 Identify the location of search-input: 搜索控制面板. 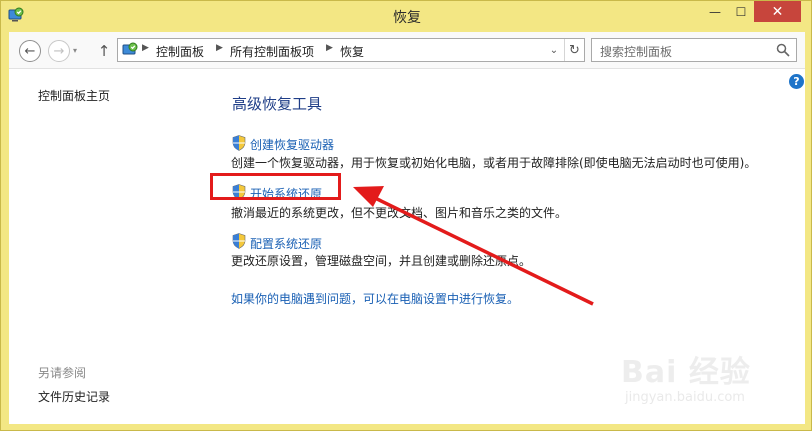
(694, 50).